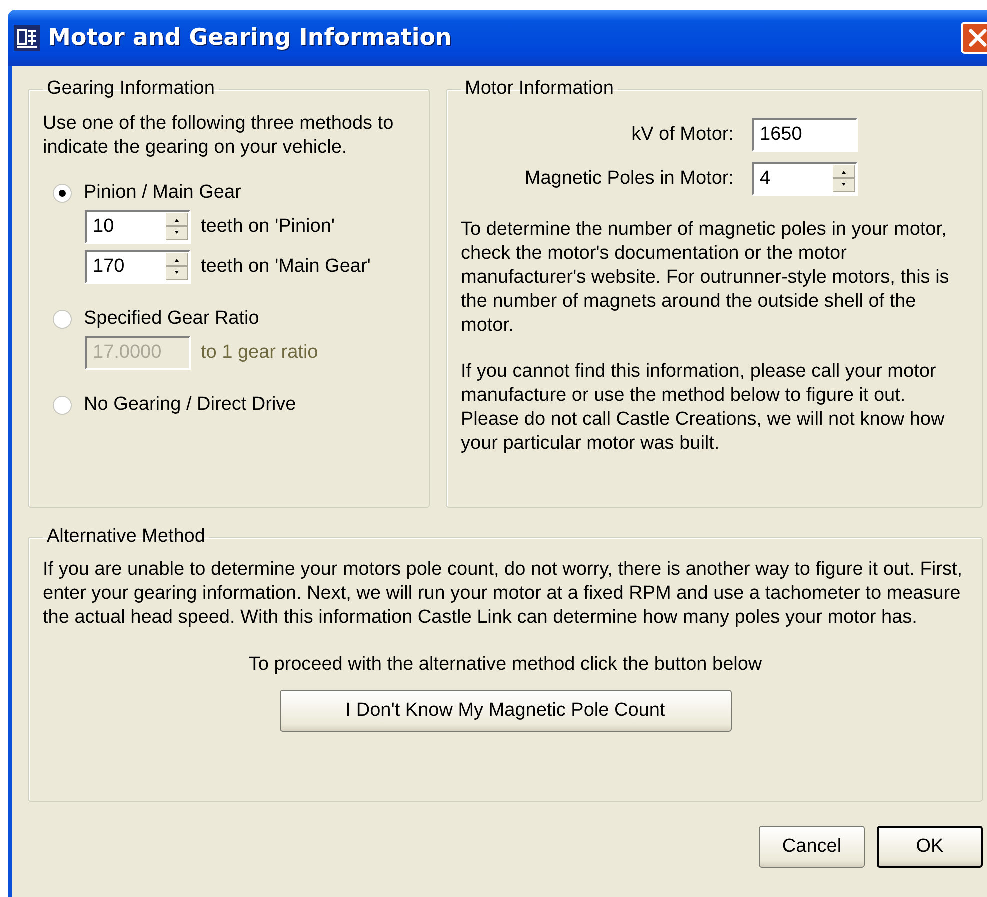  What do you see at coordinates (805, 179) in the screenshot?
I see `spin-field: 4` at bounding box center [805, 179].